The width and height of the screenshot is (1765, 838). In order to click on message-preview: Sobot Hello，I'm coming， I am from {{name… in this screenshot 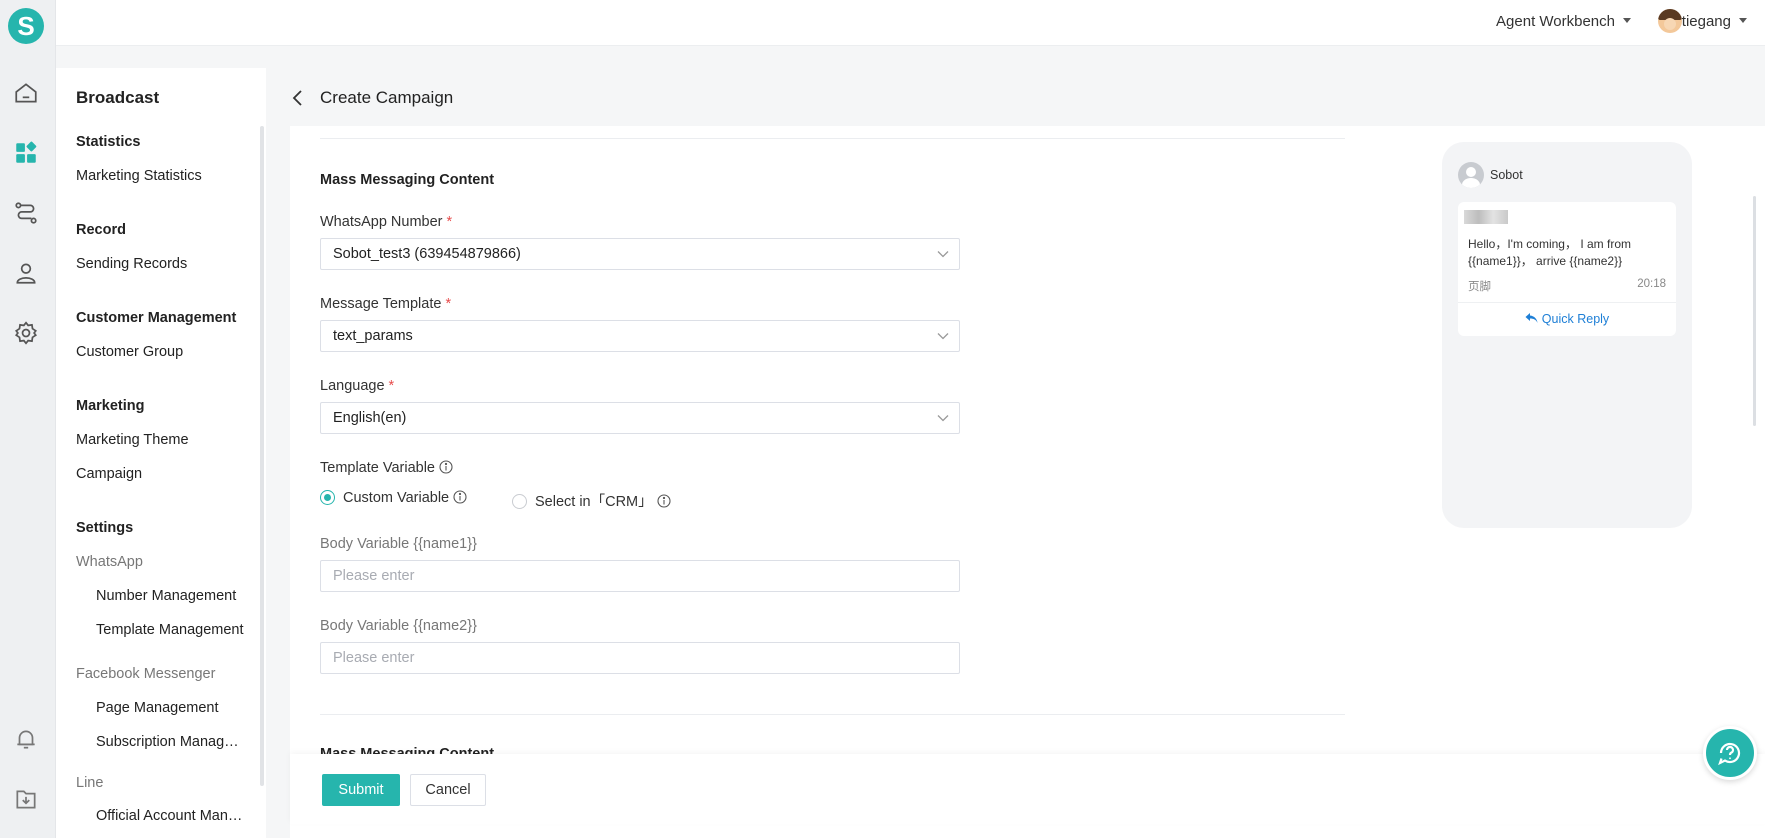, I will do `click(1567, 335)`.